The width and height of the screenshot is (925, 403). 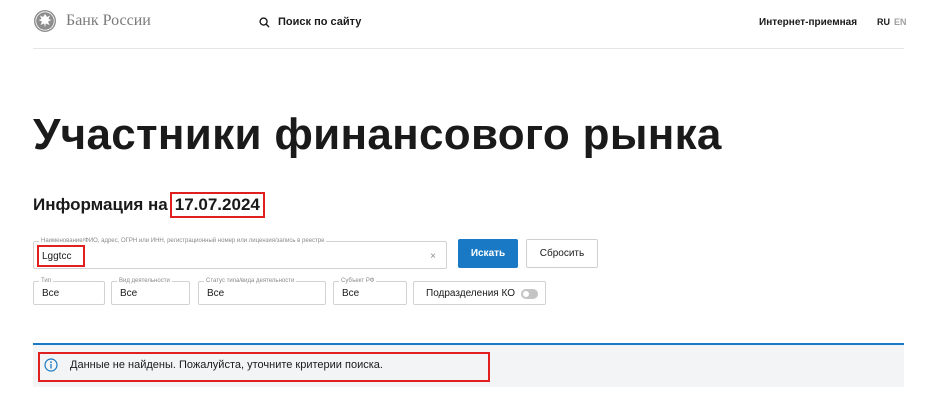 What do you see at coordinates (358, 281) in the screenshot?
I see `filter-subject-label: Субъект РФ` at bounding box center [358, 281].